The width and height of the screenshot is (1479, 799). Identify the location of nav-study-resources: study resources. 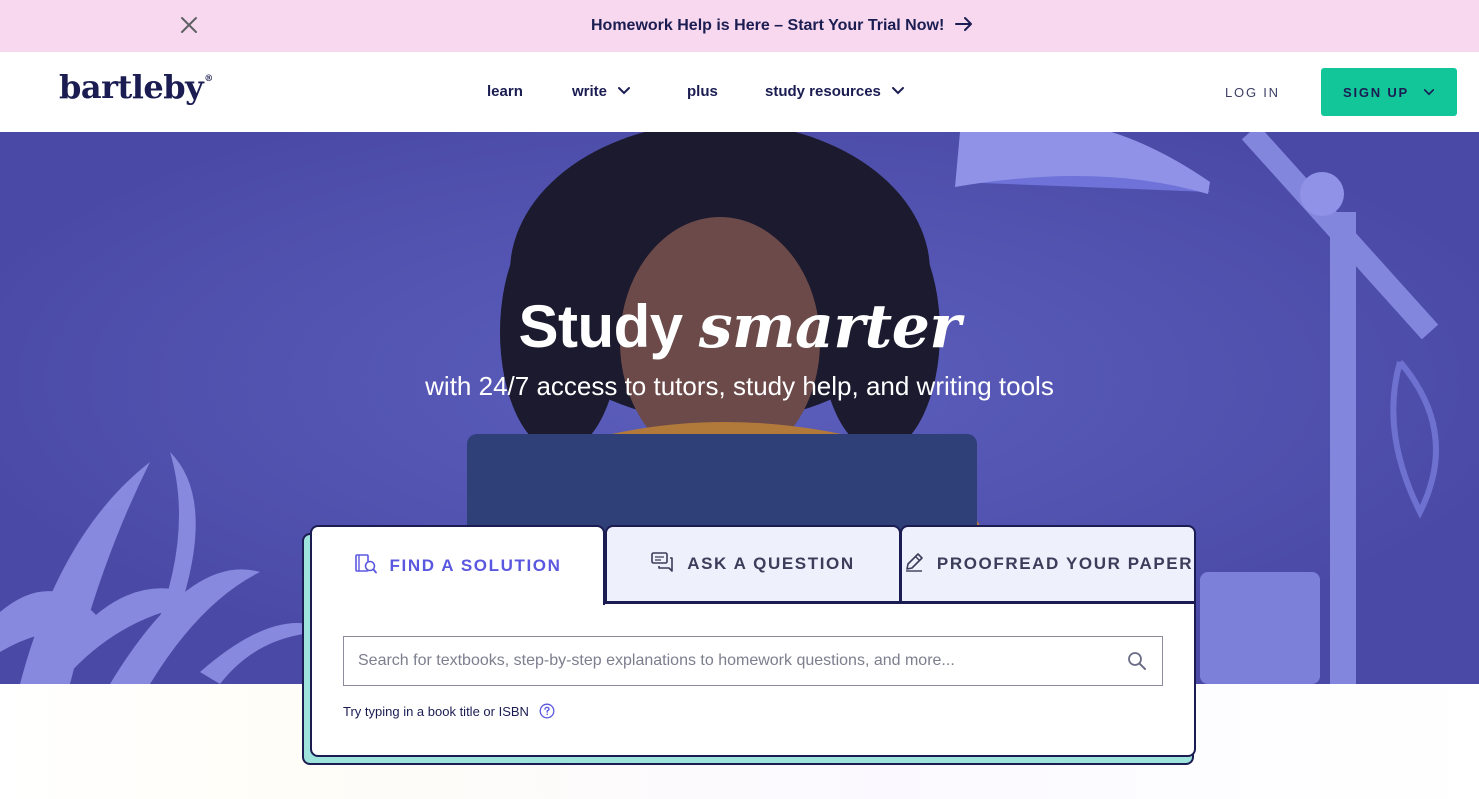
(835, 91).